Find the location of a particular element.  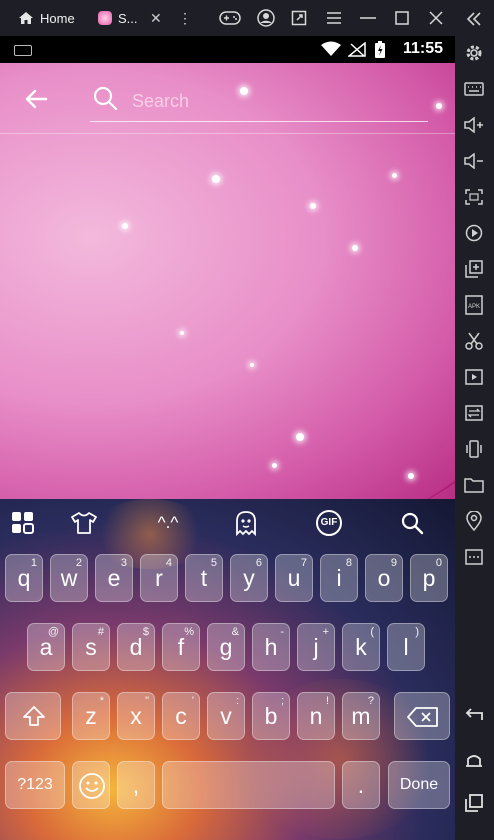

collapse-panel-icon is located at coordinates (474, 19).